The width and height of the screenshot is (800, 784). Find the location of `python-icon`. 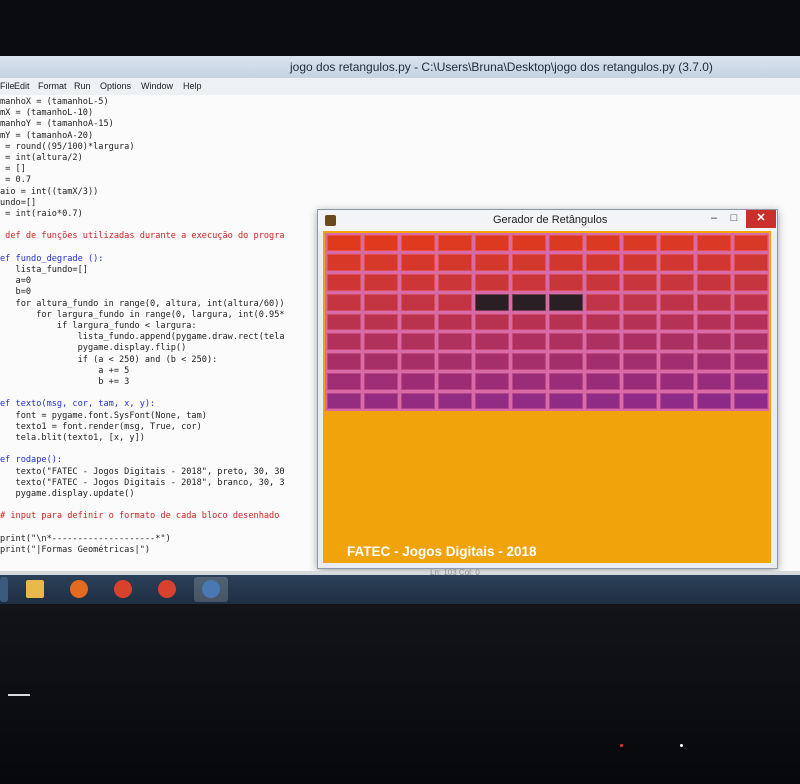

python-icon is located at coordinates (211, 589).